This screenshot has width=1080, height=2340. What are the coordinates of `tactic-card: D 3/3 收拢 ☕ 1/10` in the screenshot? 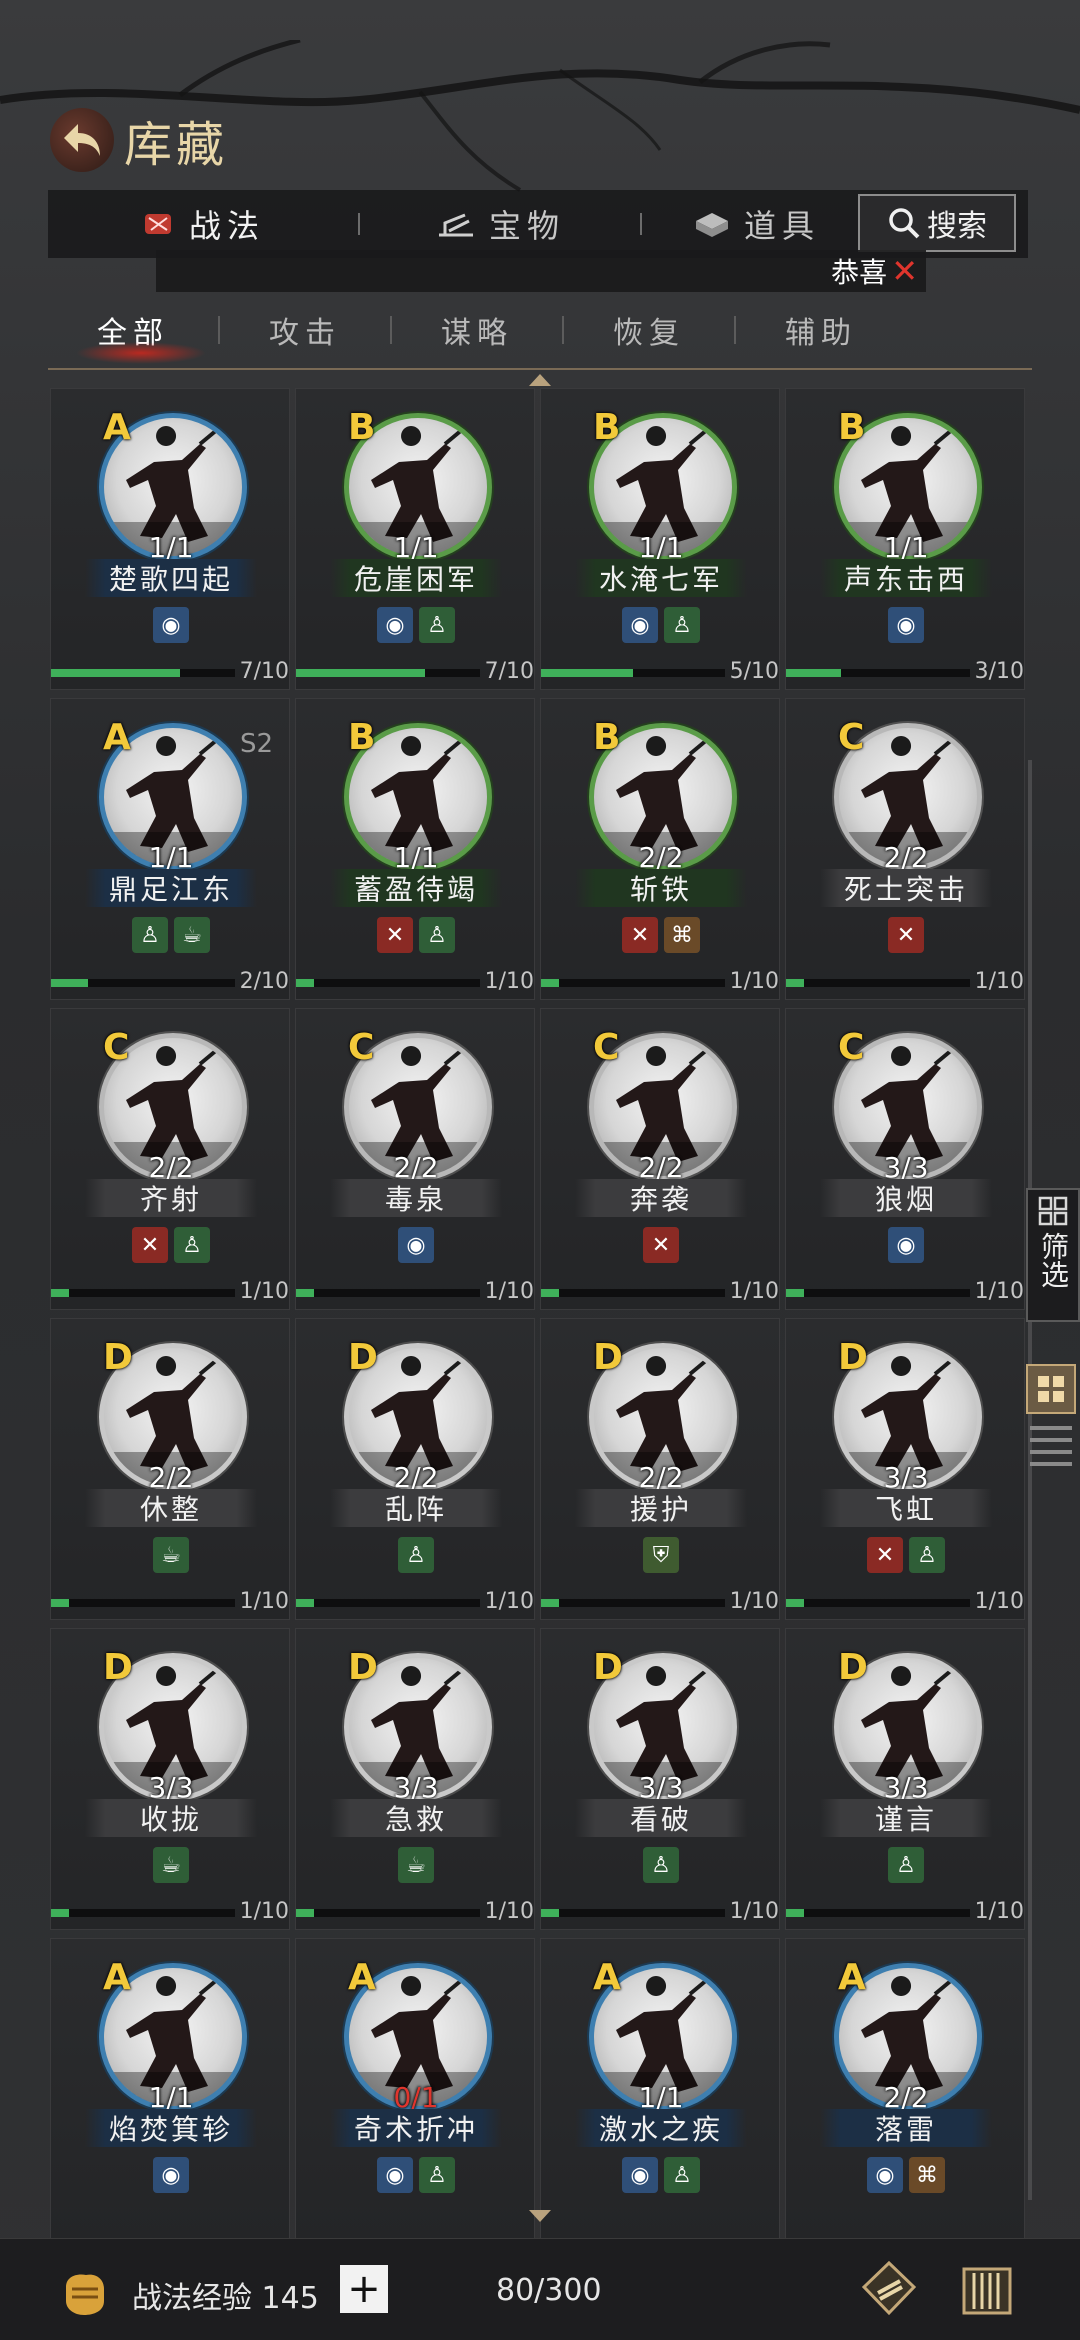 It's located at (170, 1779).